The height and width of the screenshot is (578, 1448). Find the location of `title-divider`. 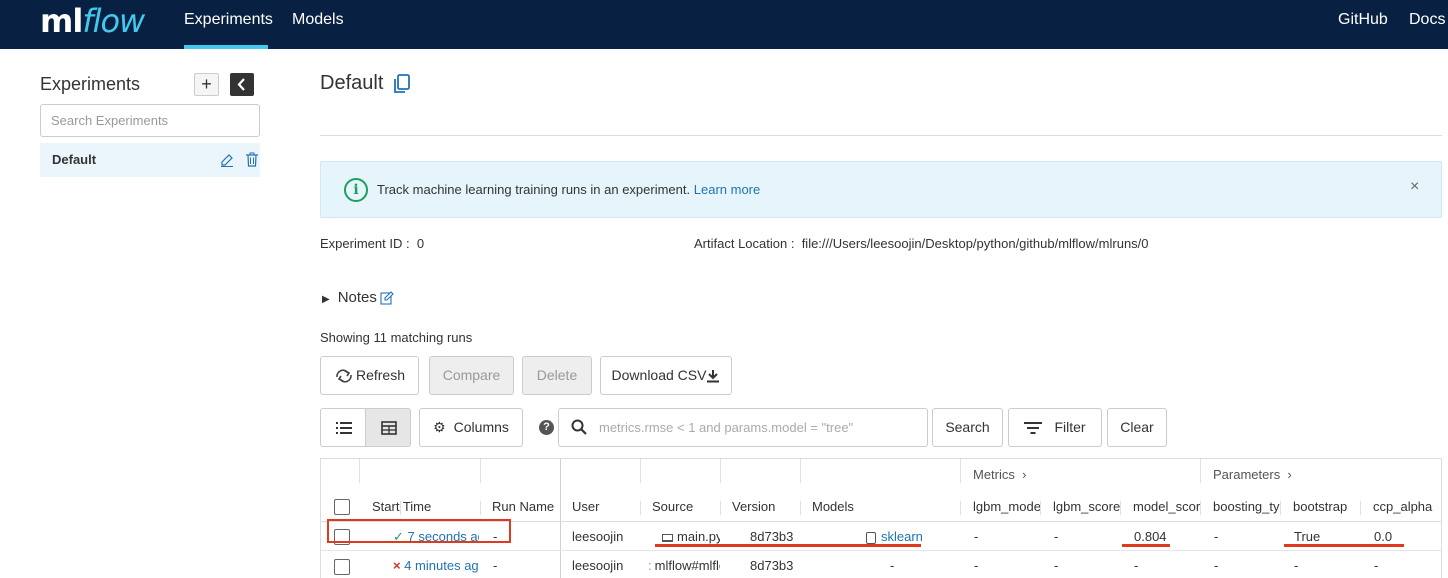

title-divider is located at coordinates (881, 135).